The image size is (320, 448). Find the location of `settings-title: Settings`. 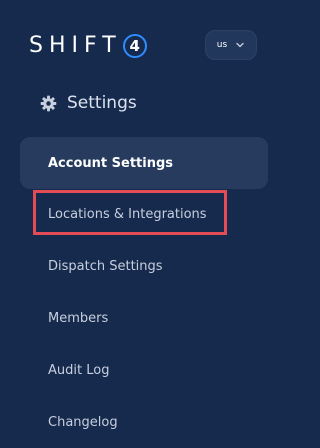

settings-title: Settings is located at coordinates (102, 103).